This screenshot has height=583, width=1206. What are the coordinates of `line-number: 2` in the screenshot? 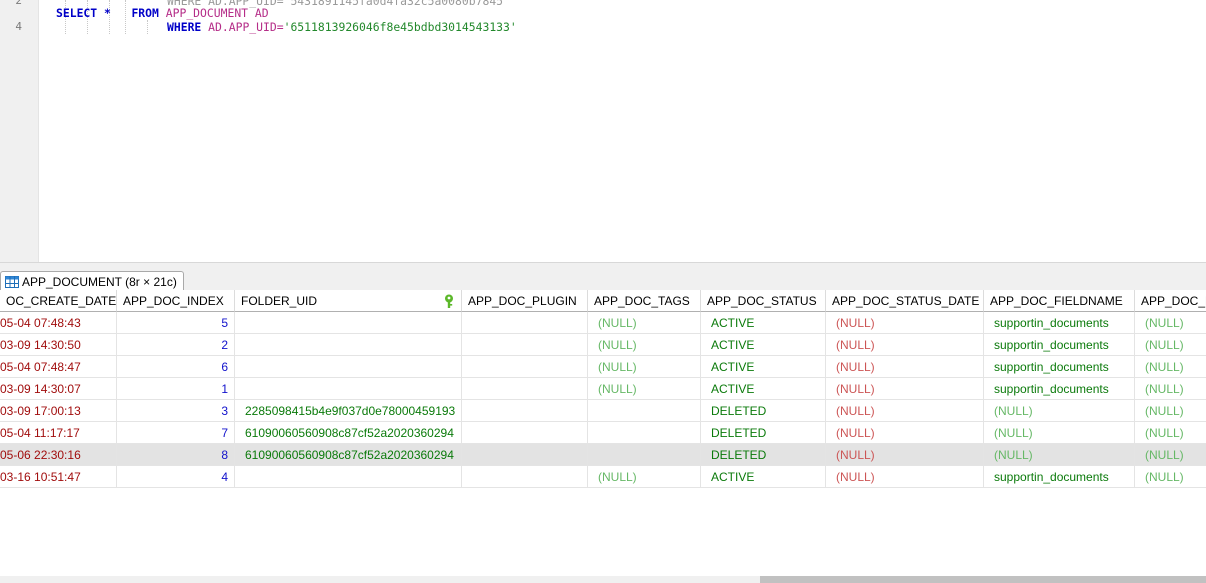 It's located at (18, 3).